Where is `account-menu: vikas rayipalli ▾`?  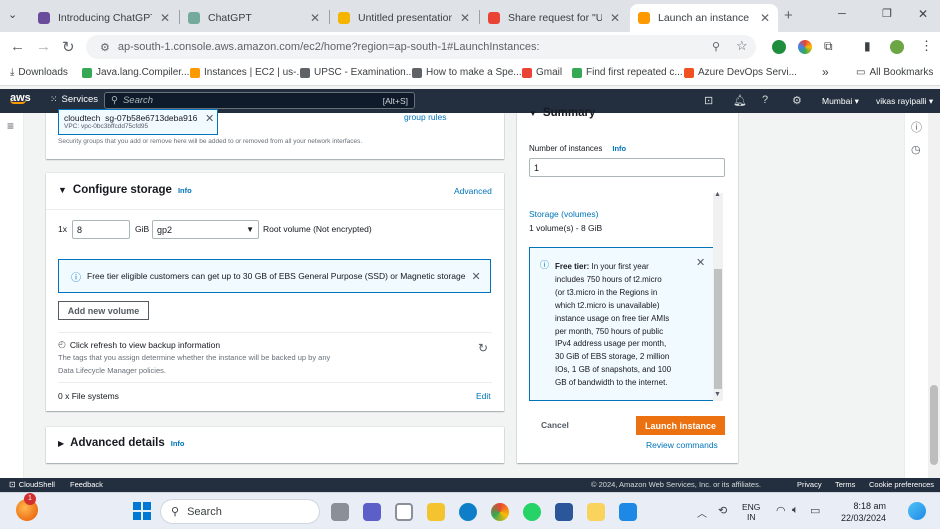 account-menu: vikas rayipalli ▾ is located at coordinates (904, 101).